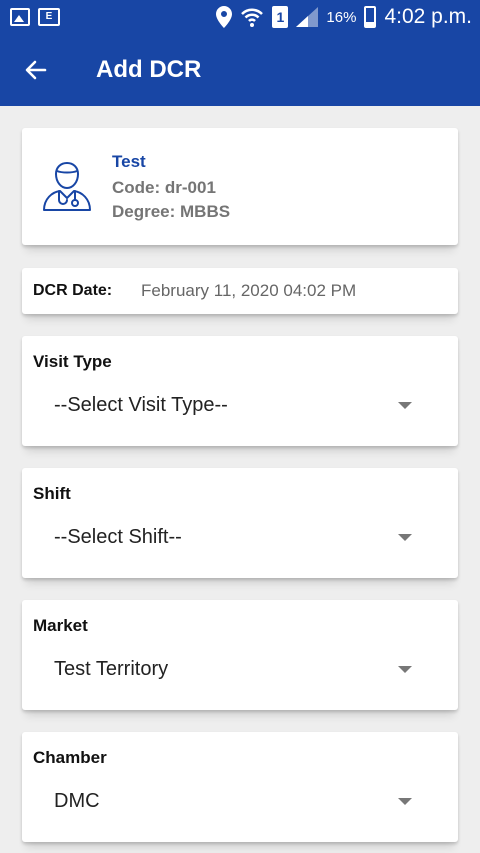 The height and width of the screenshot is (853, 480). Describe the element at coordinates (70, 757) in the screenshot. I see `chamber-label: Chamber` at that location.